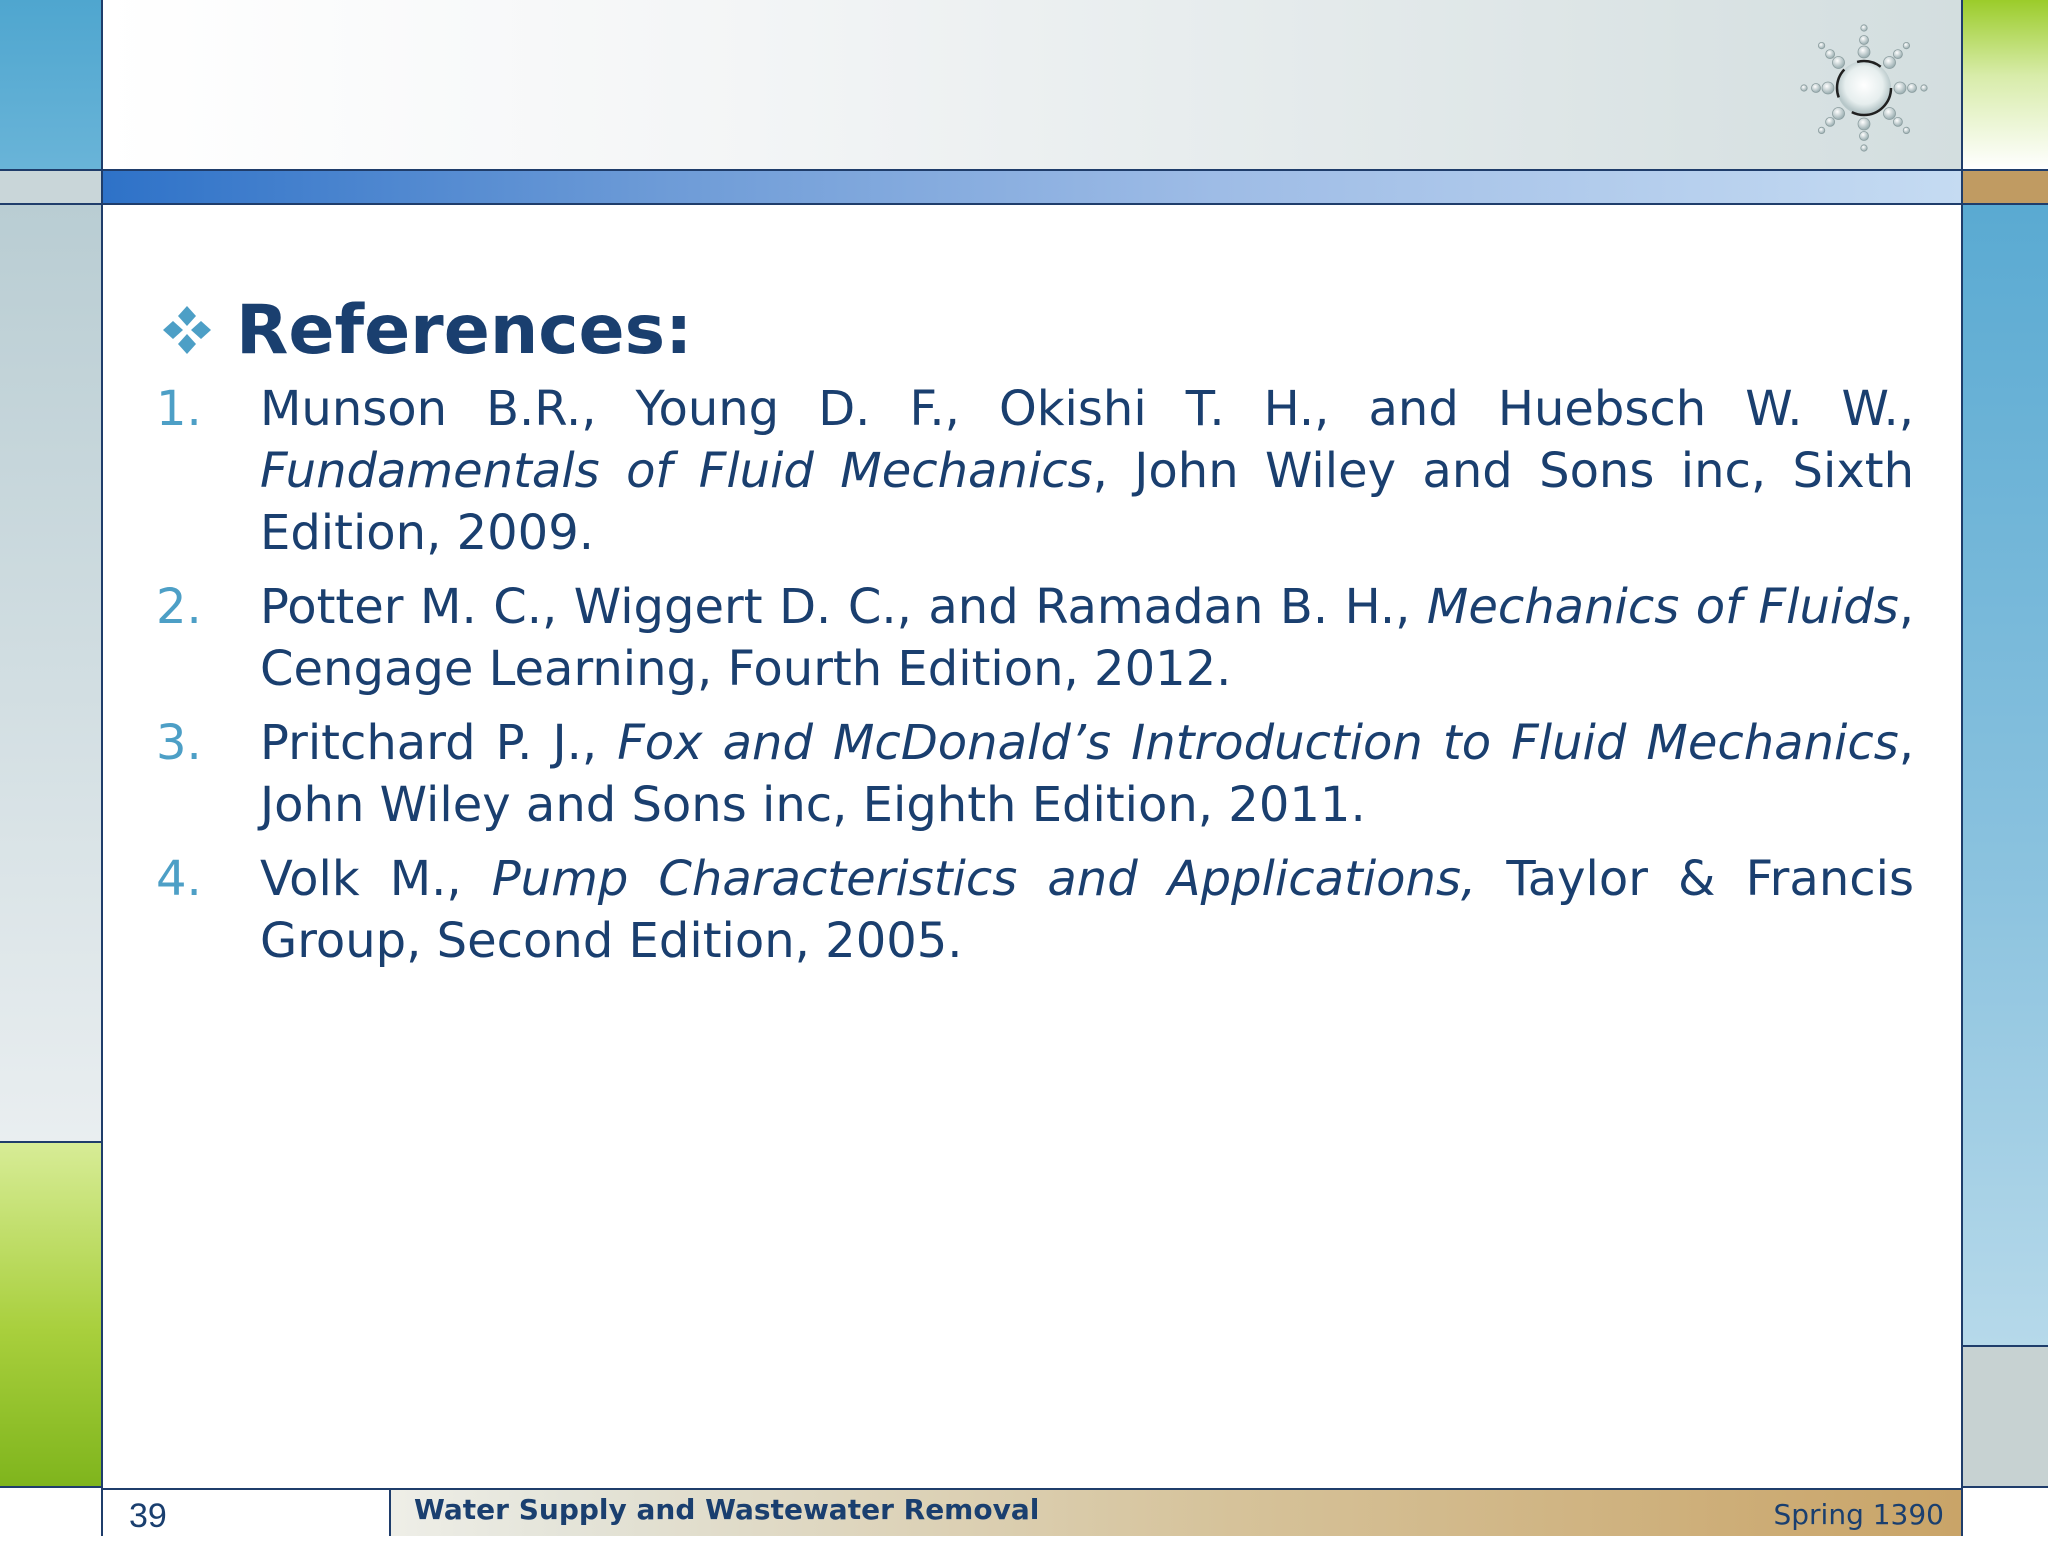 This screenshot has width=2048, height=1542. Describe the element at coordinates (179, 879) in the screenshot. I see `reference-number: 4.` at that location.